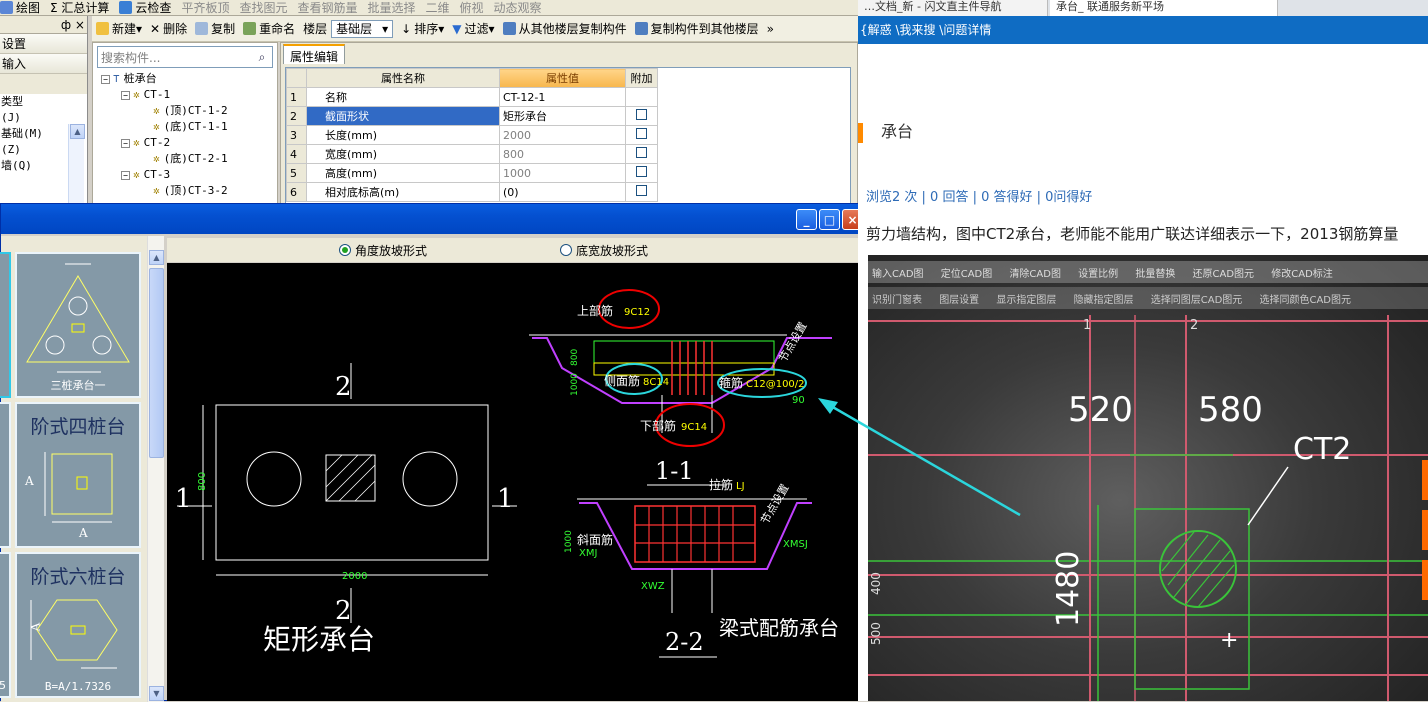 The height and width of the screenshot is (702, 1428). Describe the element at coordinates (354, 576) in the screenshot. I see `dim-2000-label: 2000` at that location.